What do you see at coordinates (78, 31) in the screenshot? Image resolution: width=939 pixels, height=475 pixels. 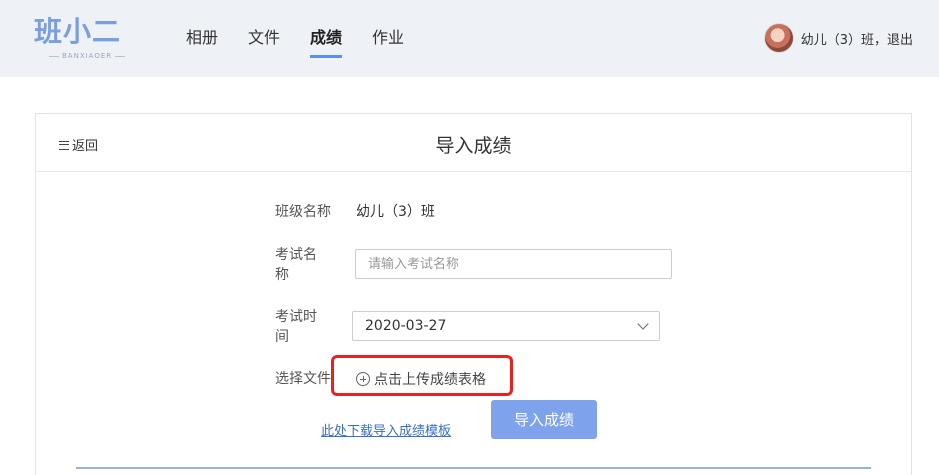 I see `logo-text: 班小二` at bounding box center [78, 31].